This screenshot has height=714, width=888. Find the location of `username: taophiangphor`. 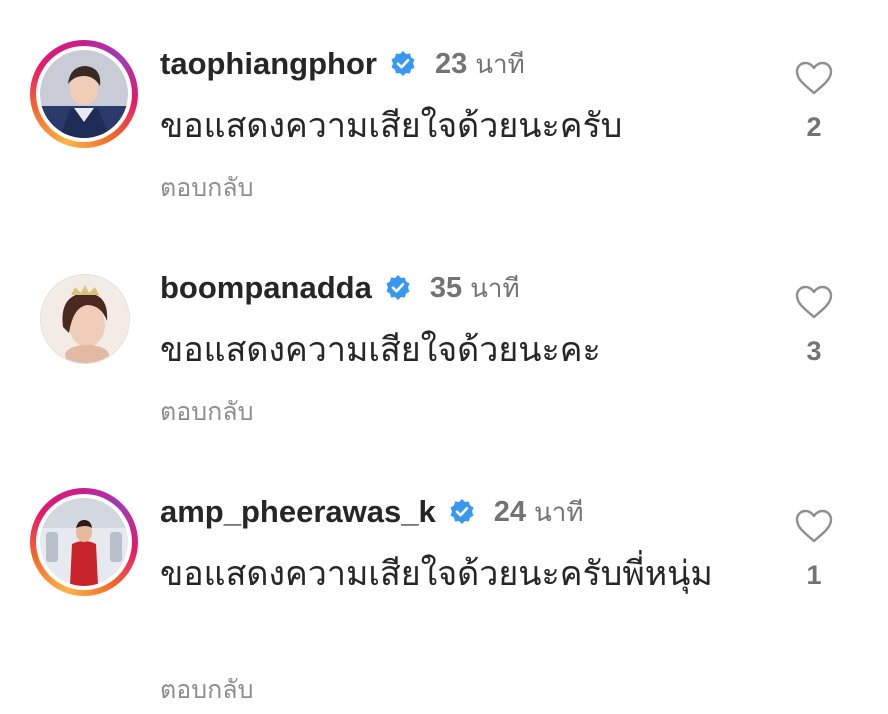

username: taophiangphor is located at coordinates (268, 64).